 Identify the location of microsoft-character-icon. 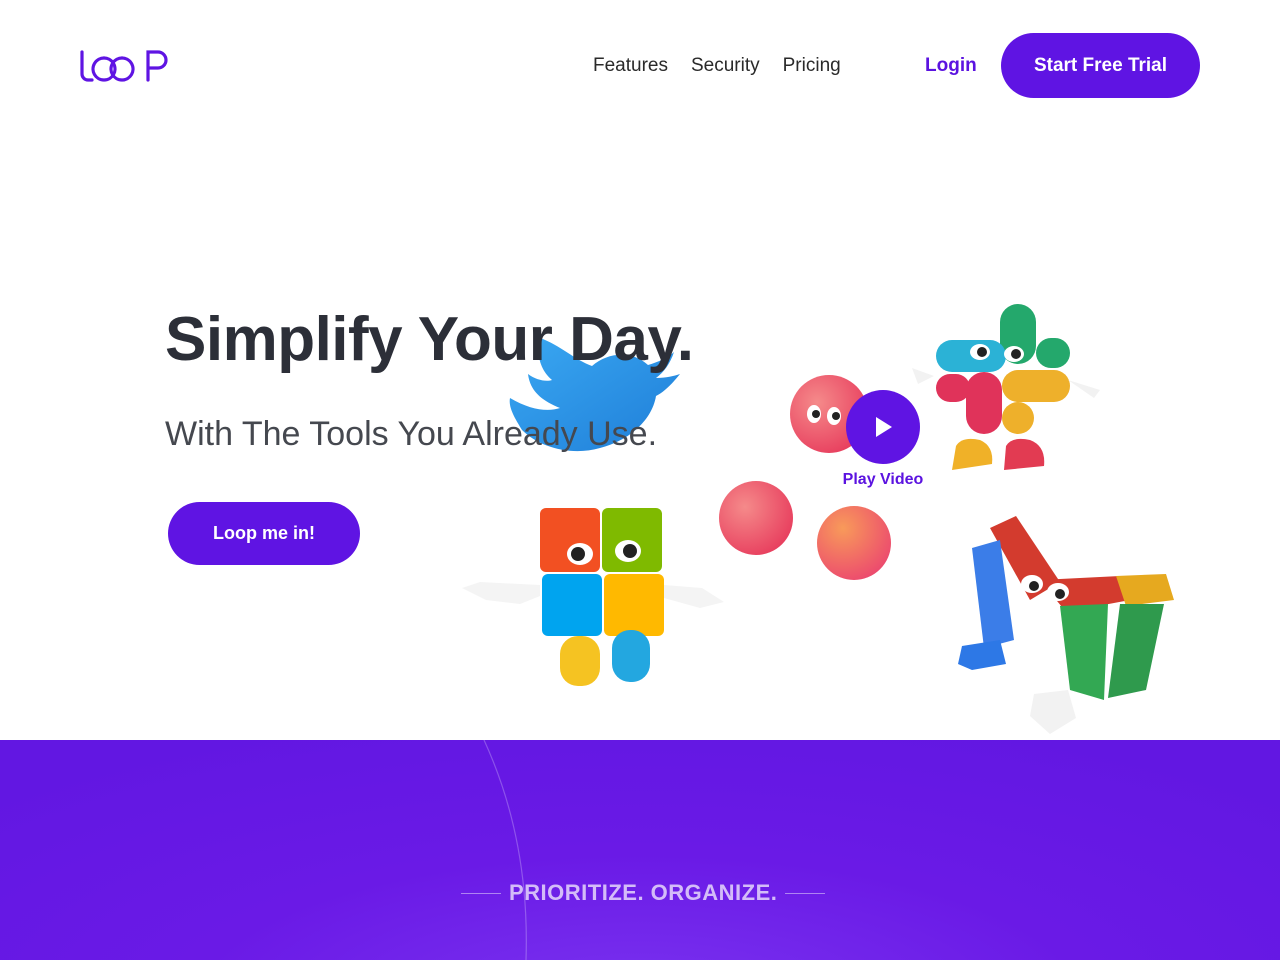
(593, 597).